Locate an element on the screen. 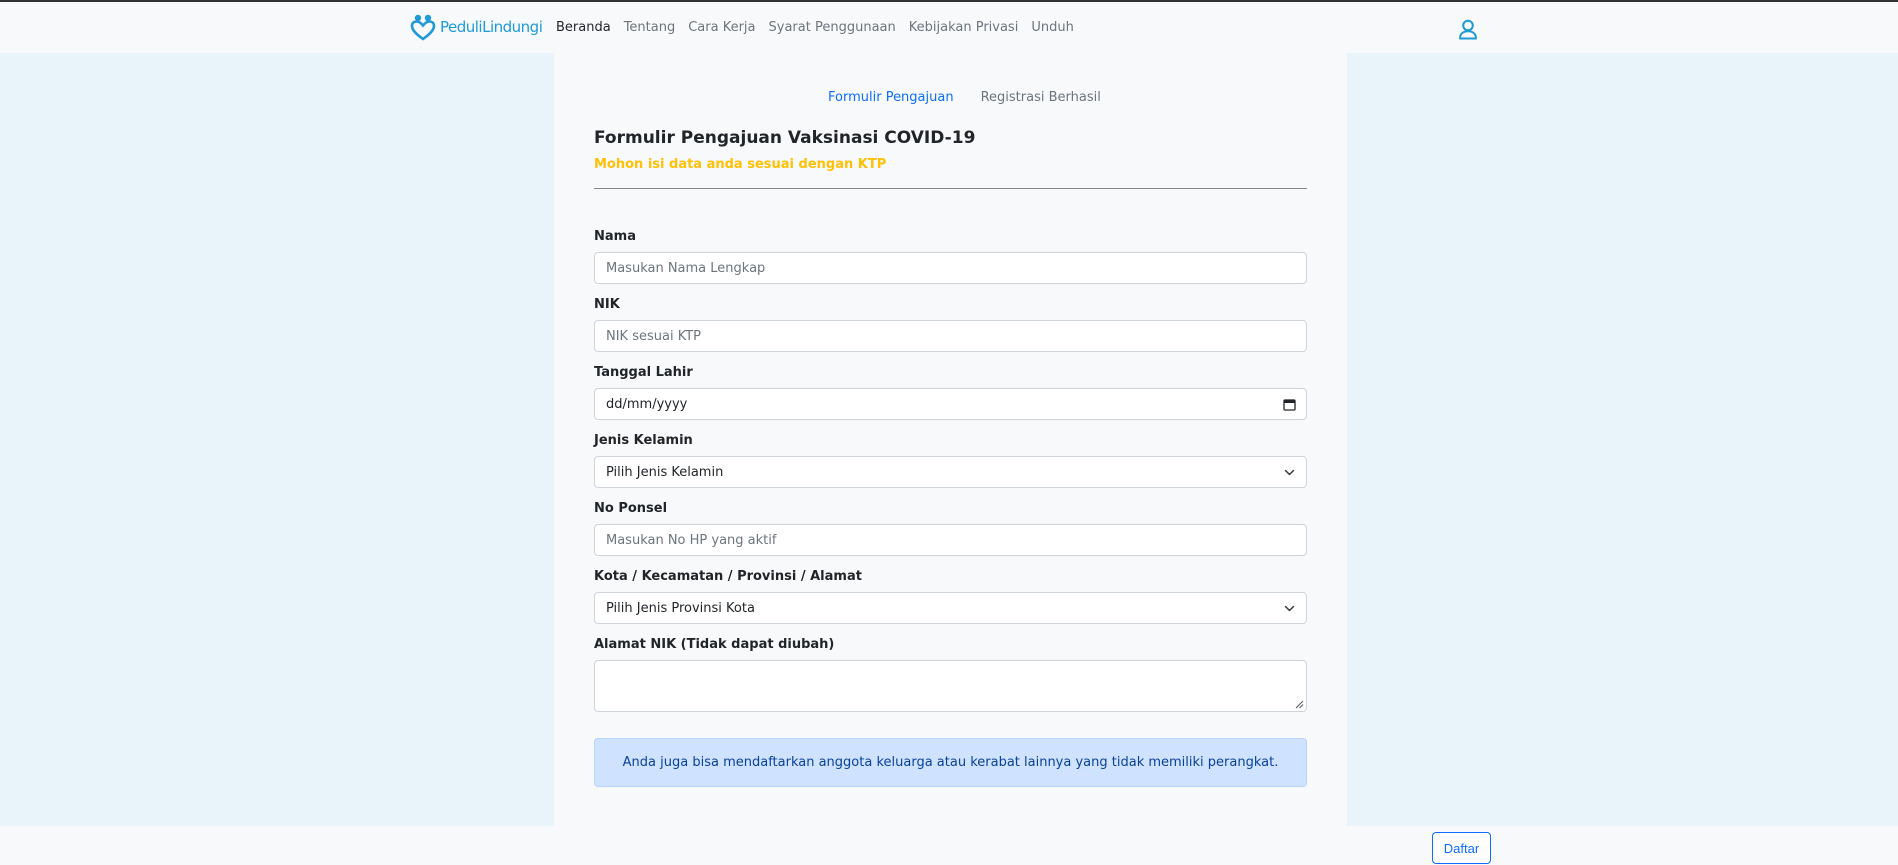 The height and width of the screenshot is (865, 1898). nav-link-tentang: Tentang is located at coordinates (650, 27).